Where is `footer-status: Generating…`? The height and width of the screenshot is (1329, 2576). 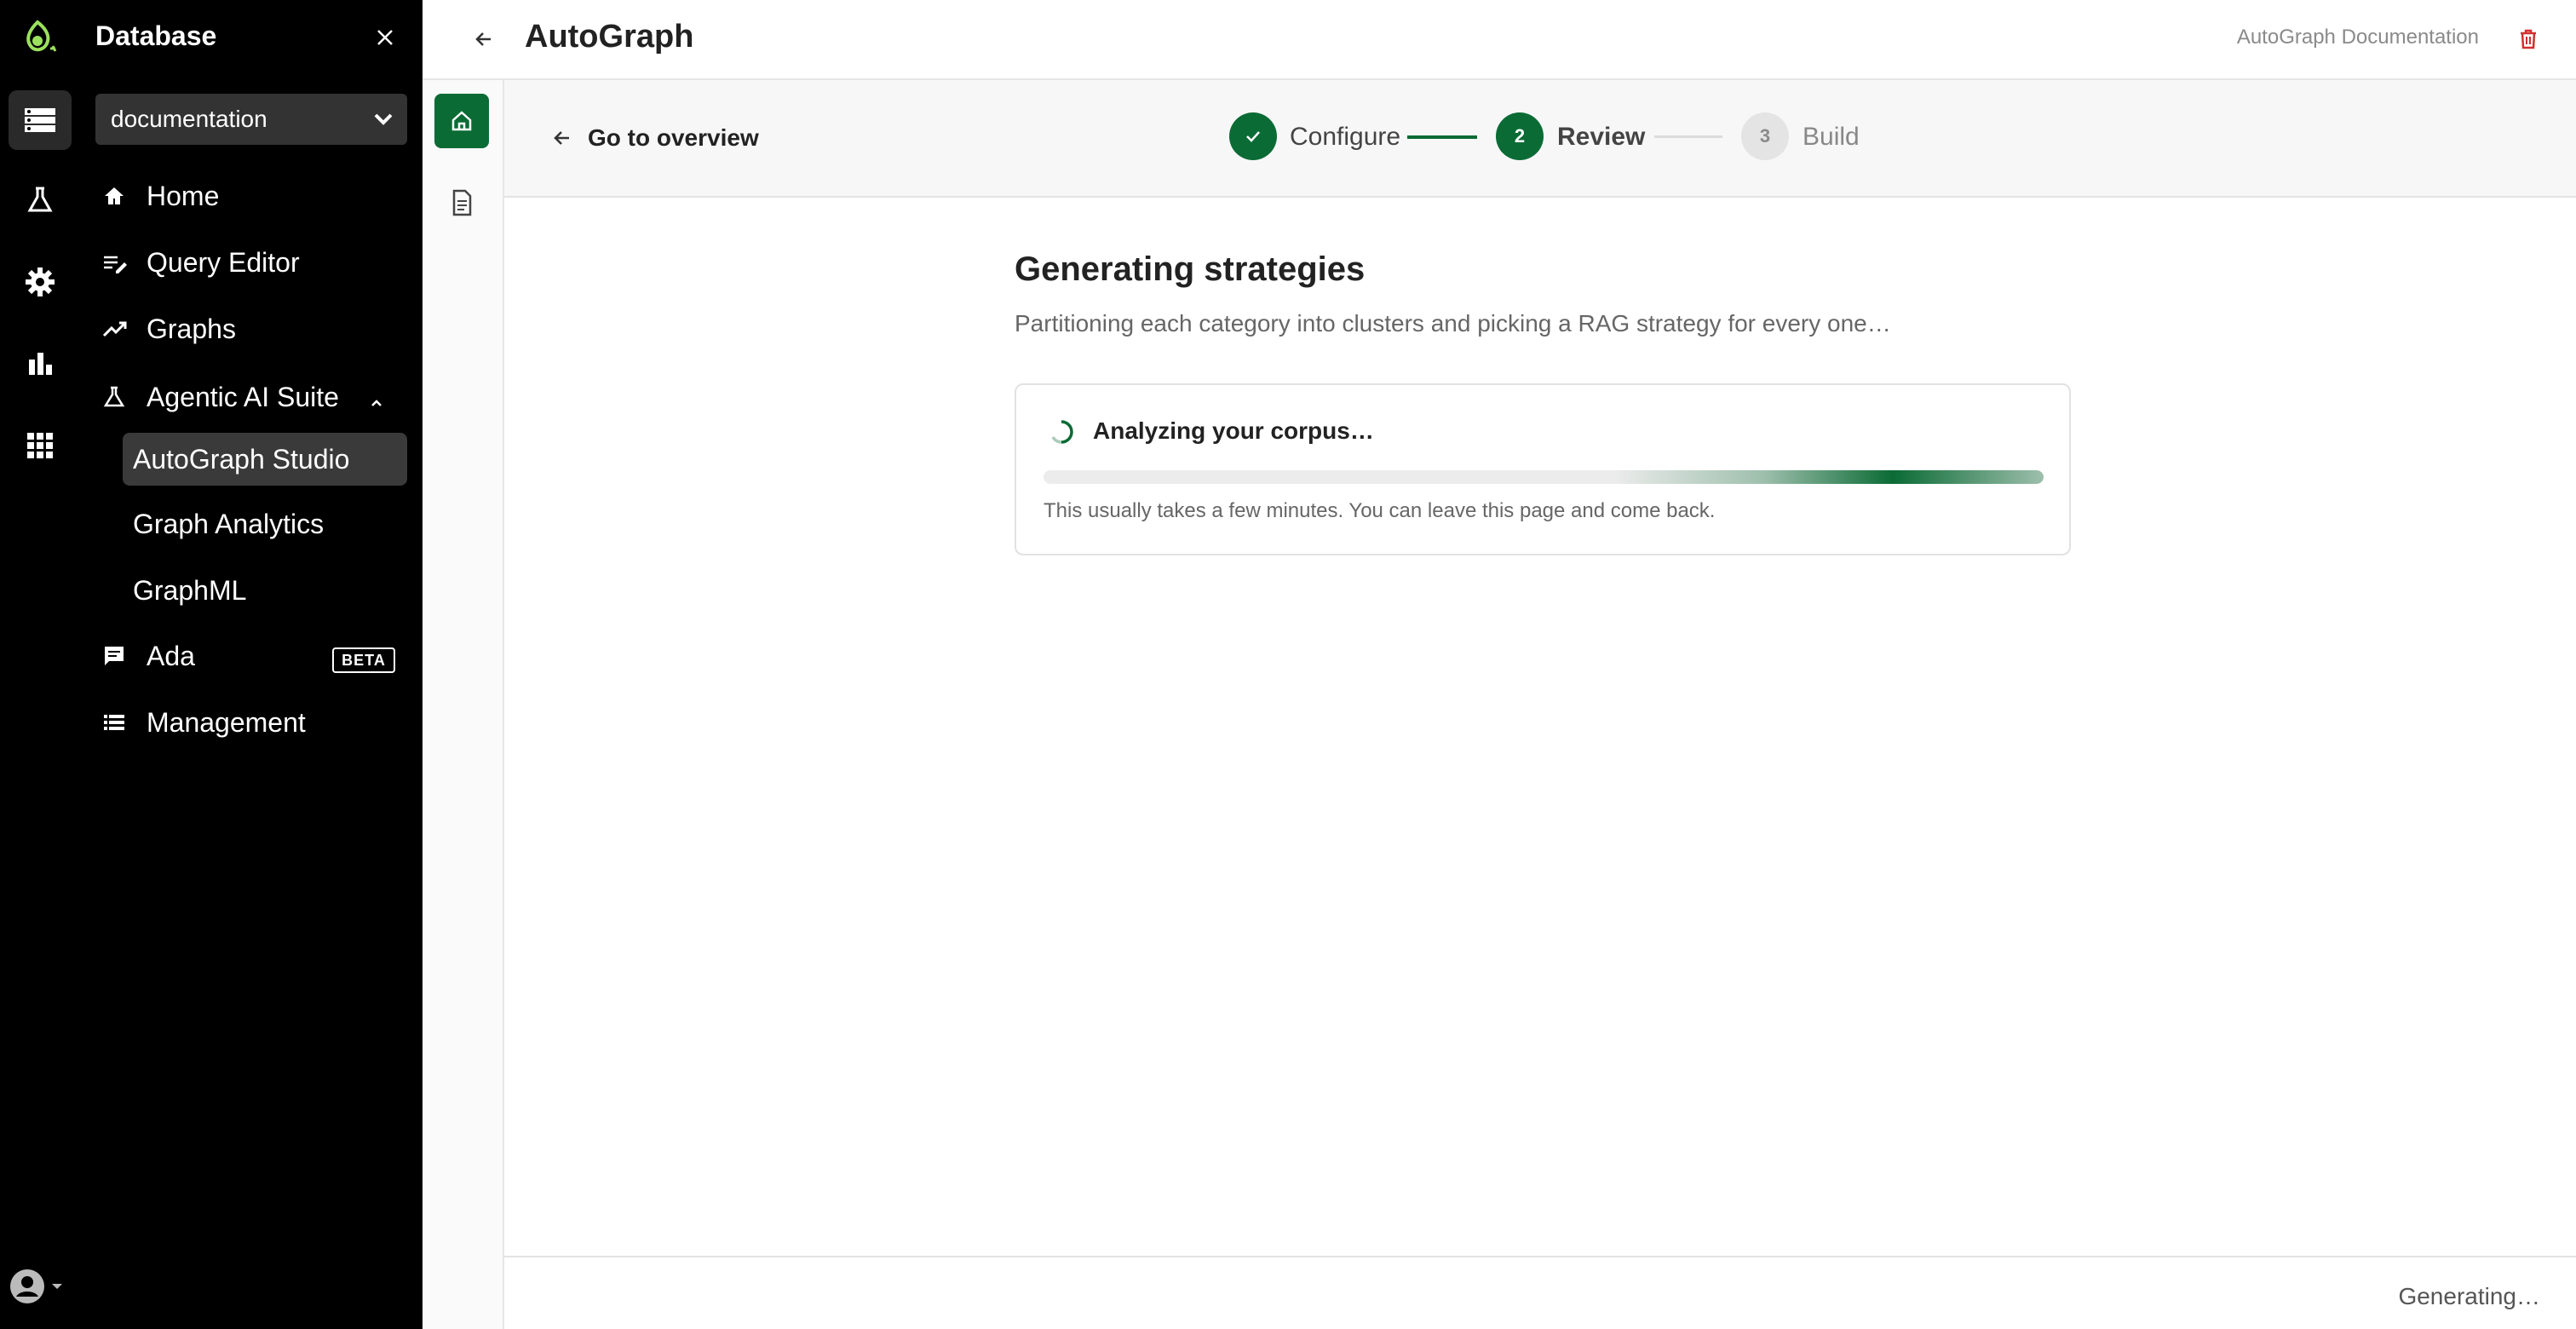 footer-status: Generating… is located at coordinates (2469, 1296).